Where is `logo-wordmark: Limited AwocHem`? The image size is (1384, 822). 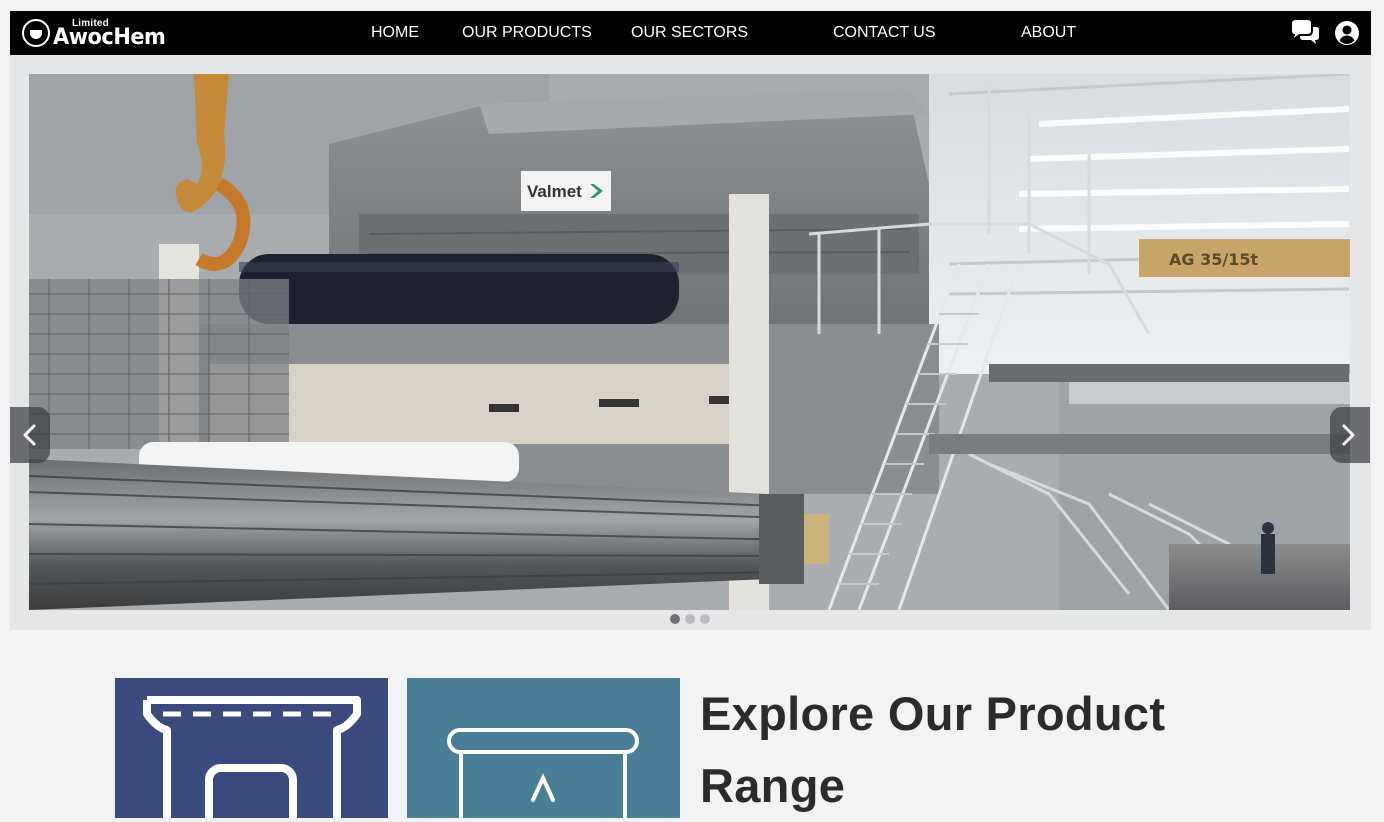 logo-wordmark: Limited AwocHem is located at coordinates (109, 33).